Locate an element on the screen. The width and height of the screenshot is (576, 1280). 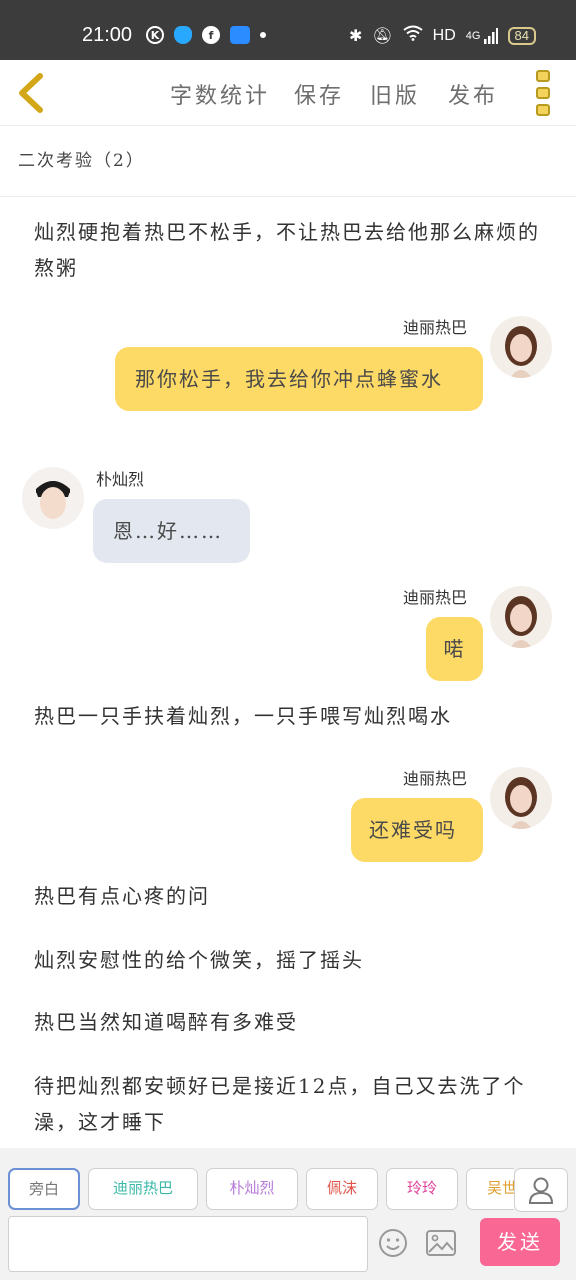
wifi-icon is located at coordinates (413, 35).